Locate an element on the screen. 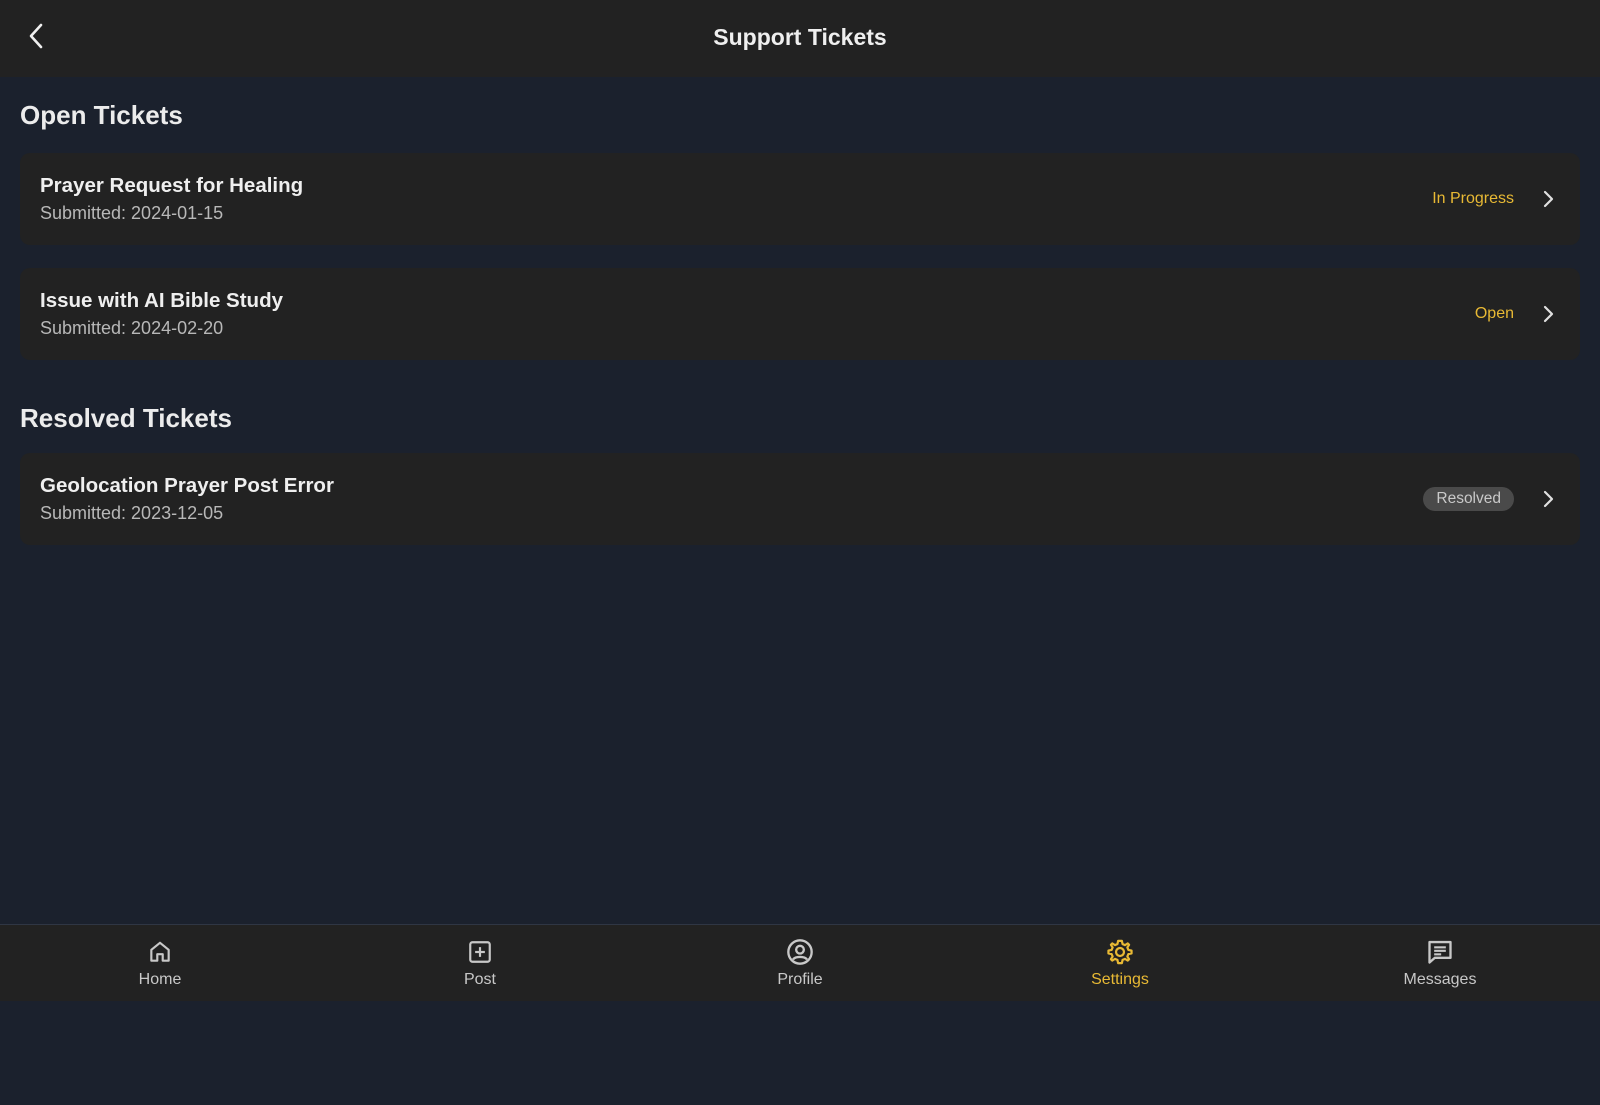 The image size is (1600, 1105). ticket-submitted-date: Submitted: 2024-01-15 is located at coordinates (132, 212).